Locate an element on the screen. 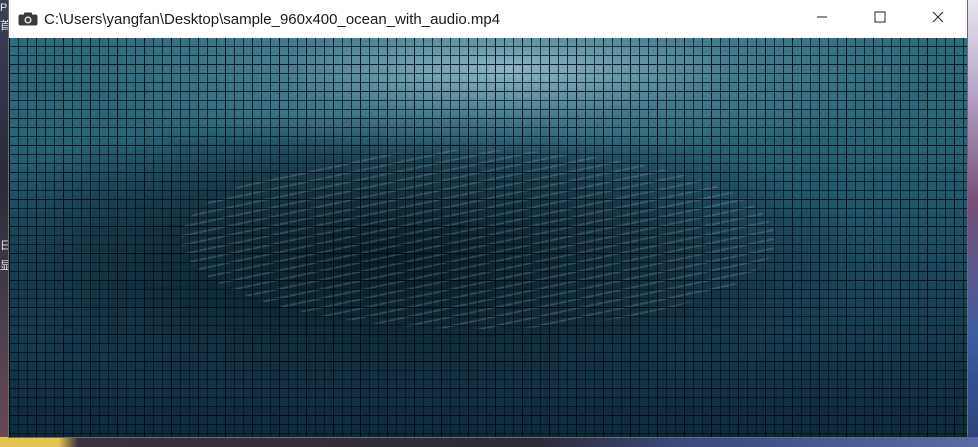 The height and width of the screenshot is (447, 978). minimize-button is located at coordinates (822, 19).